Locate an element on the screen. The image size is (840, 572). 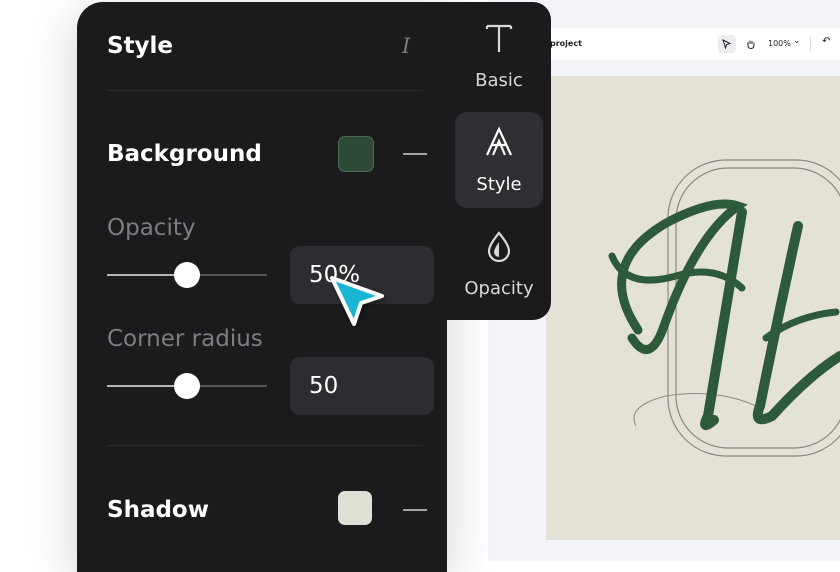
background-section-label: Background is located at coordinates (184, 154).